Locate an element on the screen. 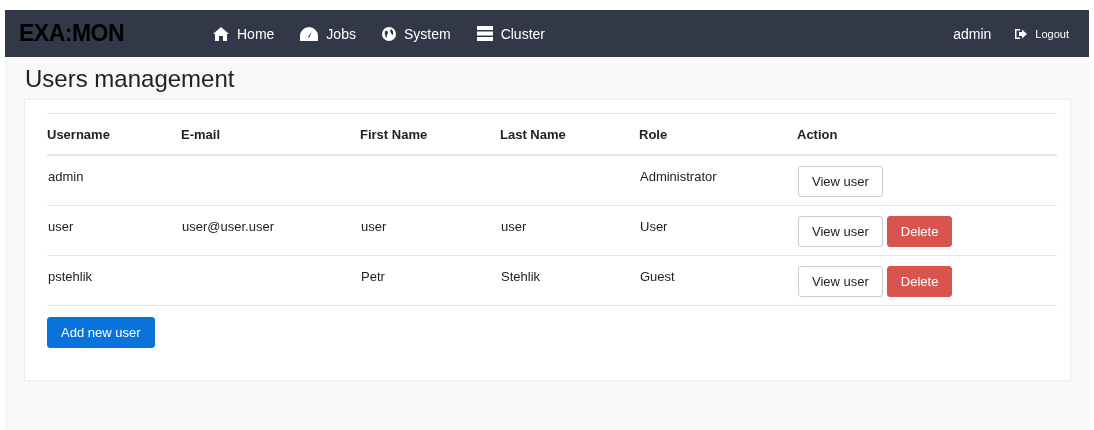 The image size is (1094, 430). globe-icon is located at coordinates (388, 33).